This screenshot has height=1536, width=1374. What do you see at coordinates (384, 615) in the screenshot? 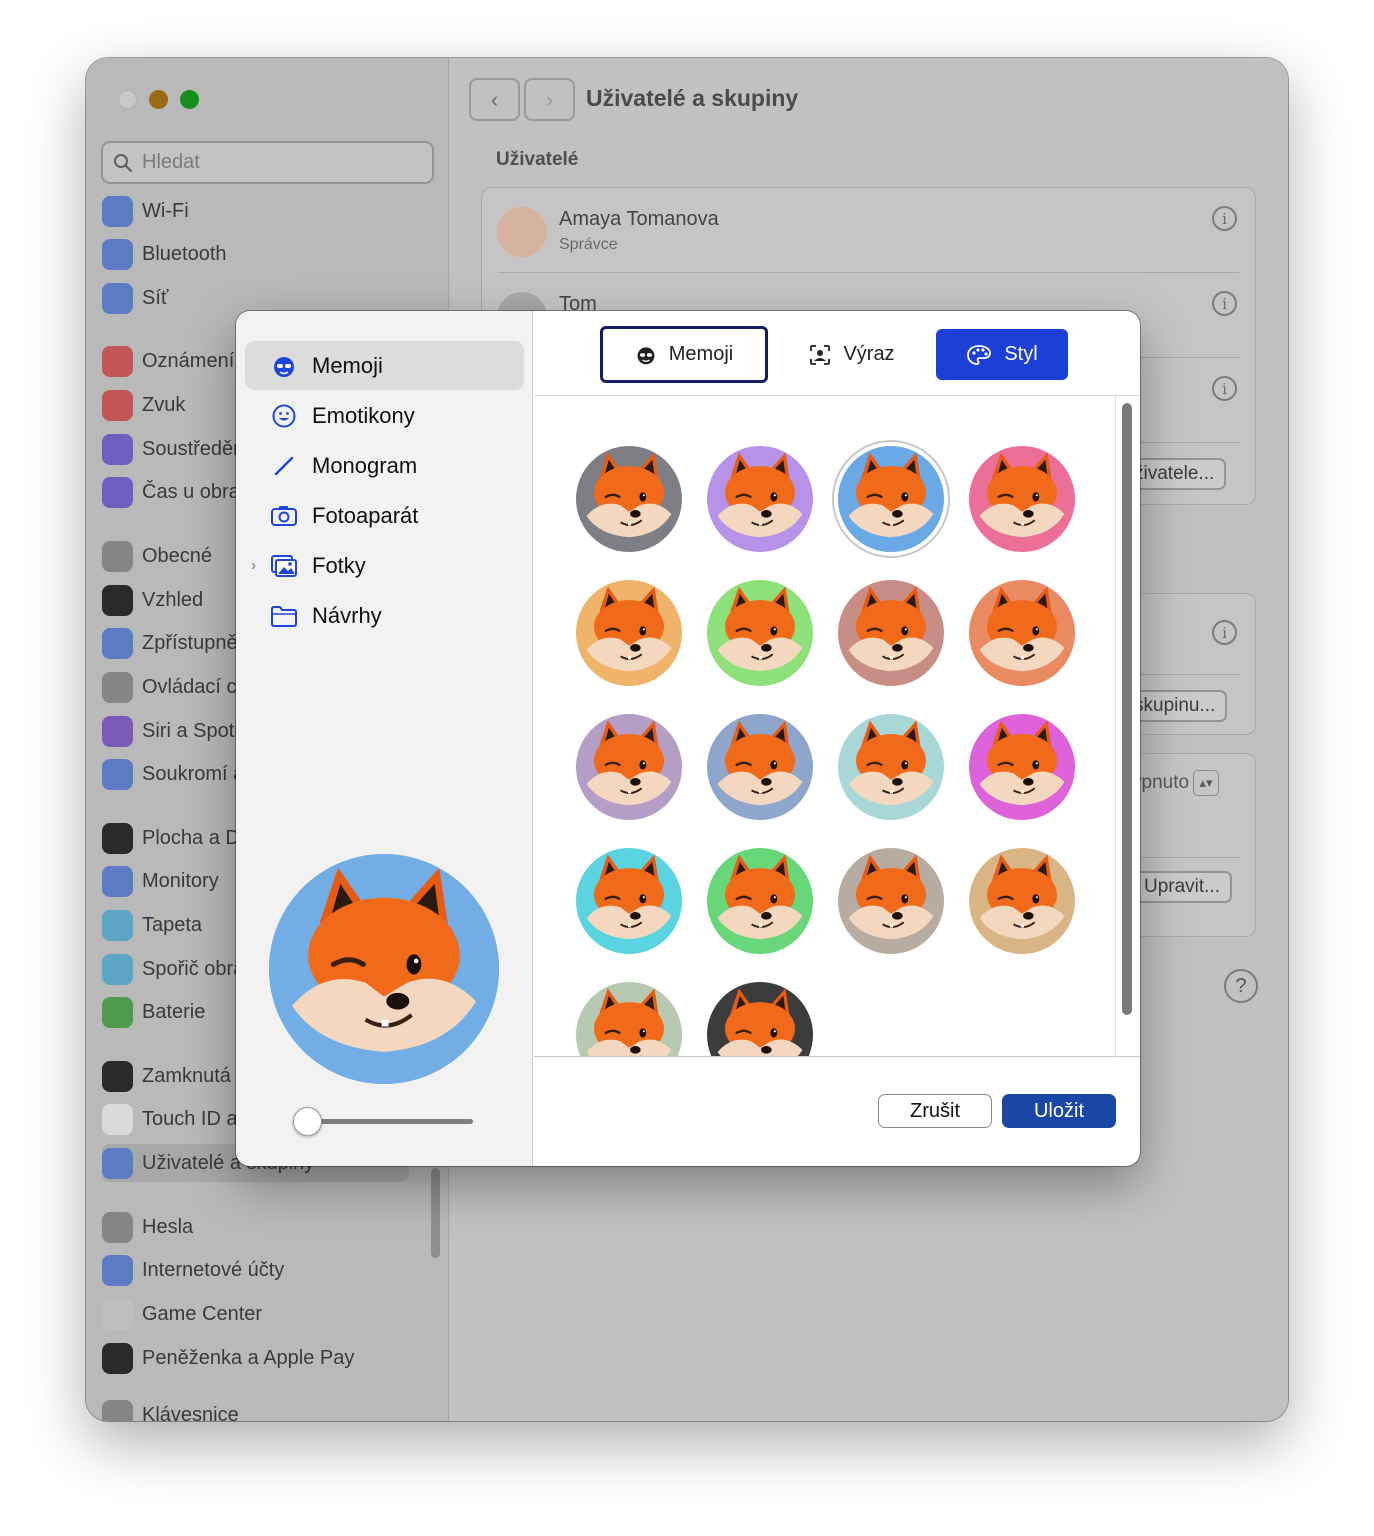
I see `category-suggestions: Návrhy` at bounding box center [384, 615].